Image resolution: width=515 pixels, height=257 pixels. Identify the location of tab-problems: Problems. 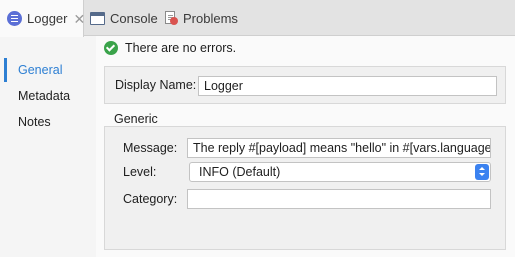
(201, 18).